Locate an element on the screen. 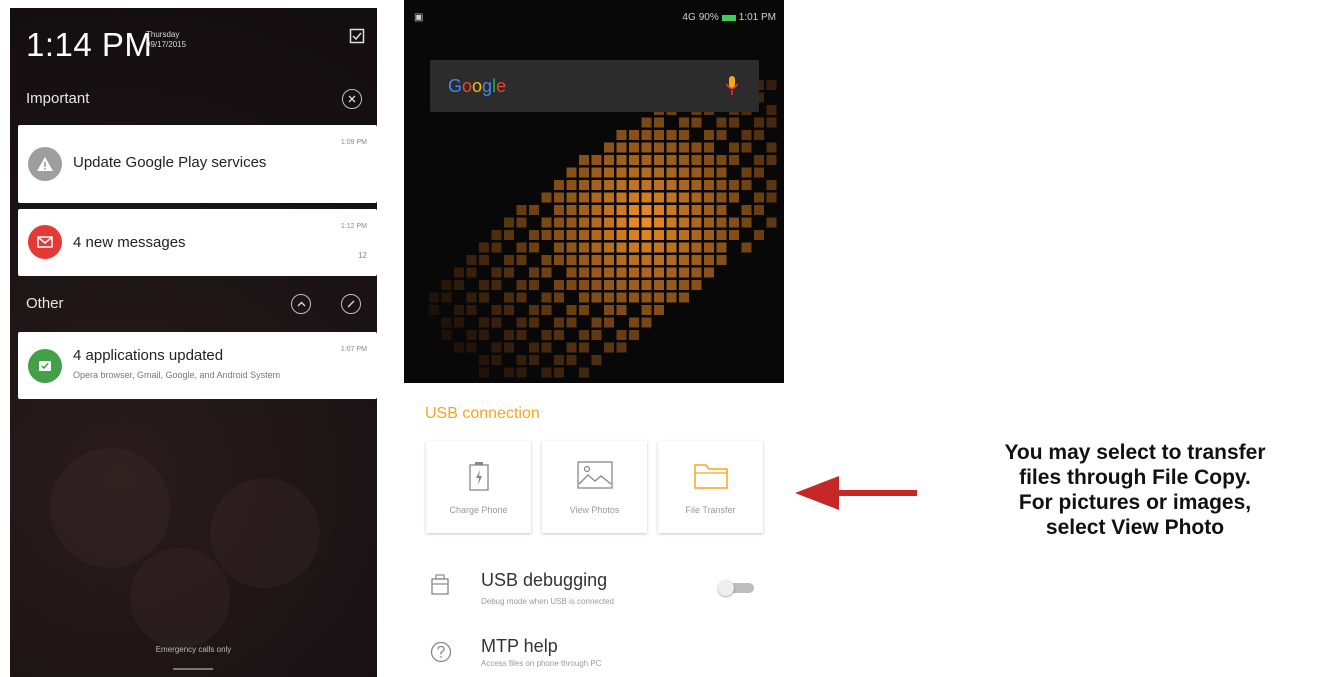 The image size is (1325, 677). edit-notifications-icon is located at coordinates (357, 36).